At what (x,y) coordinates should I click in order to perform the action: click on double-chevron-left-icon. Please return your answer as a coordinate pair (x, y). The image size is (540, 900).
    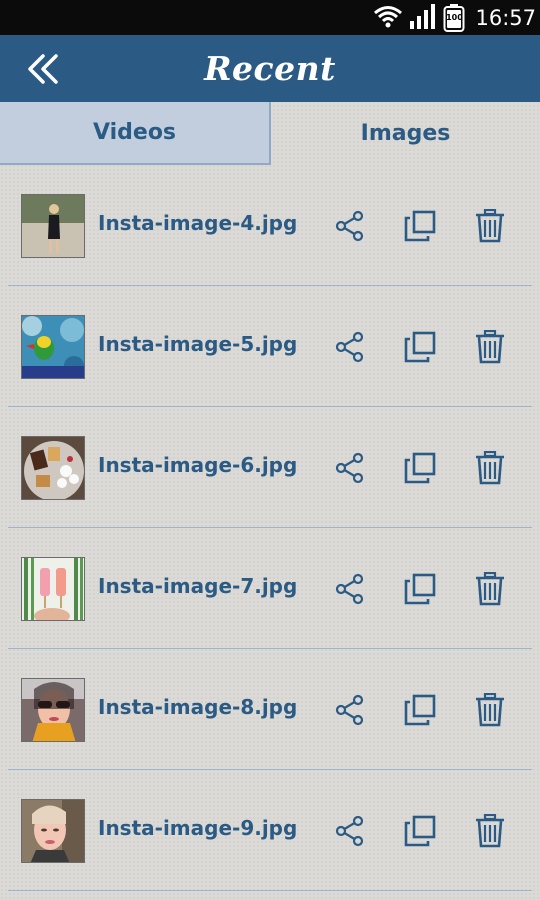
    Looking at the image, I should click on (43, 69).